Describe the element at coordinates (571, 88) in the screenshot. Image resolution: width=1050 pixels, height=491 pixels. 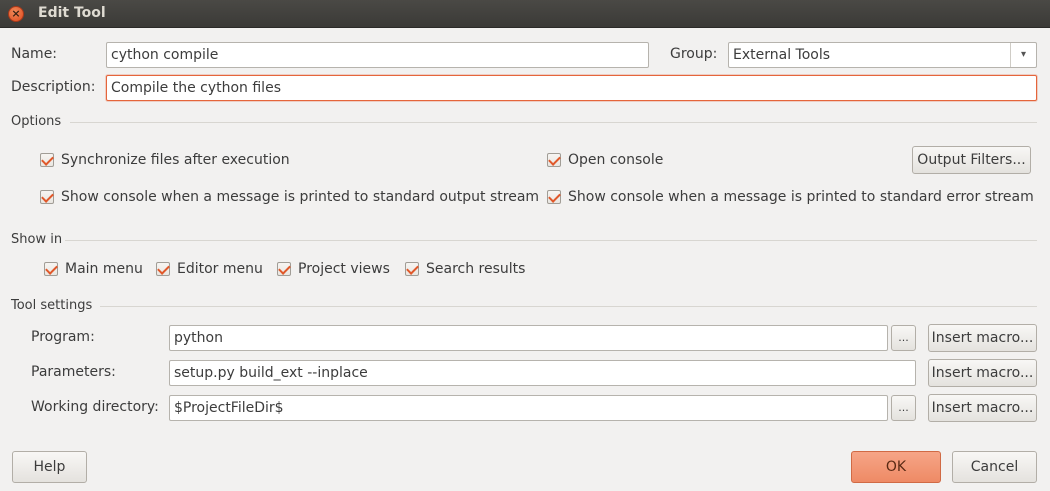
I see `description-input: Compile the cython files` at that location.